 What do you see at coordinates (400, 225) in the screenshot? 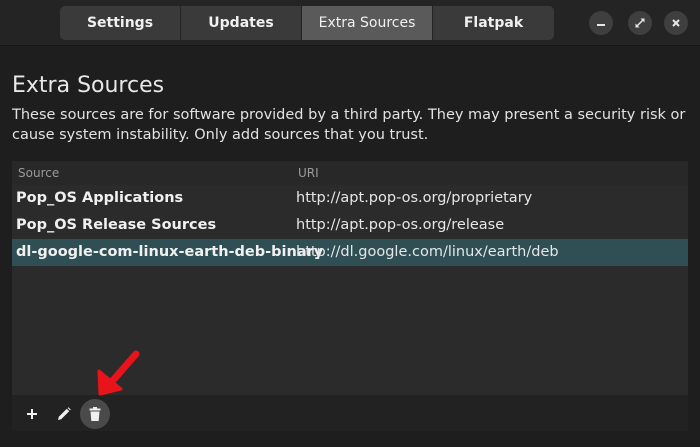
I see `source-uri: http://apt.pop-os.org/release` at bounding box center [400, 225].